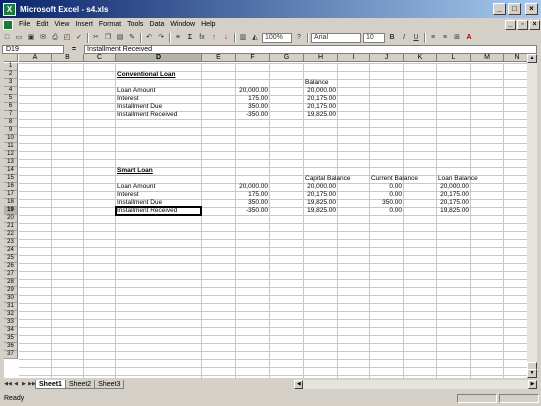 The width and height of the screenshot is (541, 406). Describe the element at coordinates (11, 115) in the screenshot. I see `row-header-7: 7` at that location.